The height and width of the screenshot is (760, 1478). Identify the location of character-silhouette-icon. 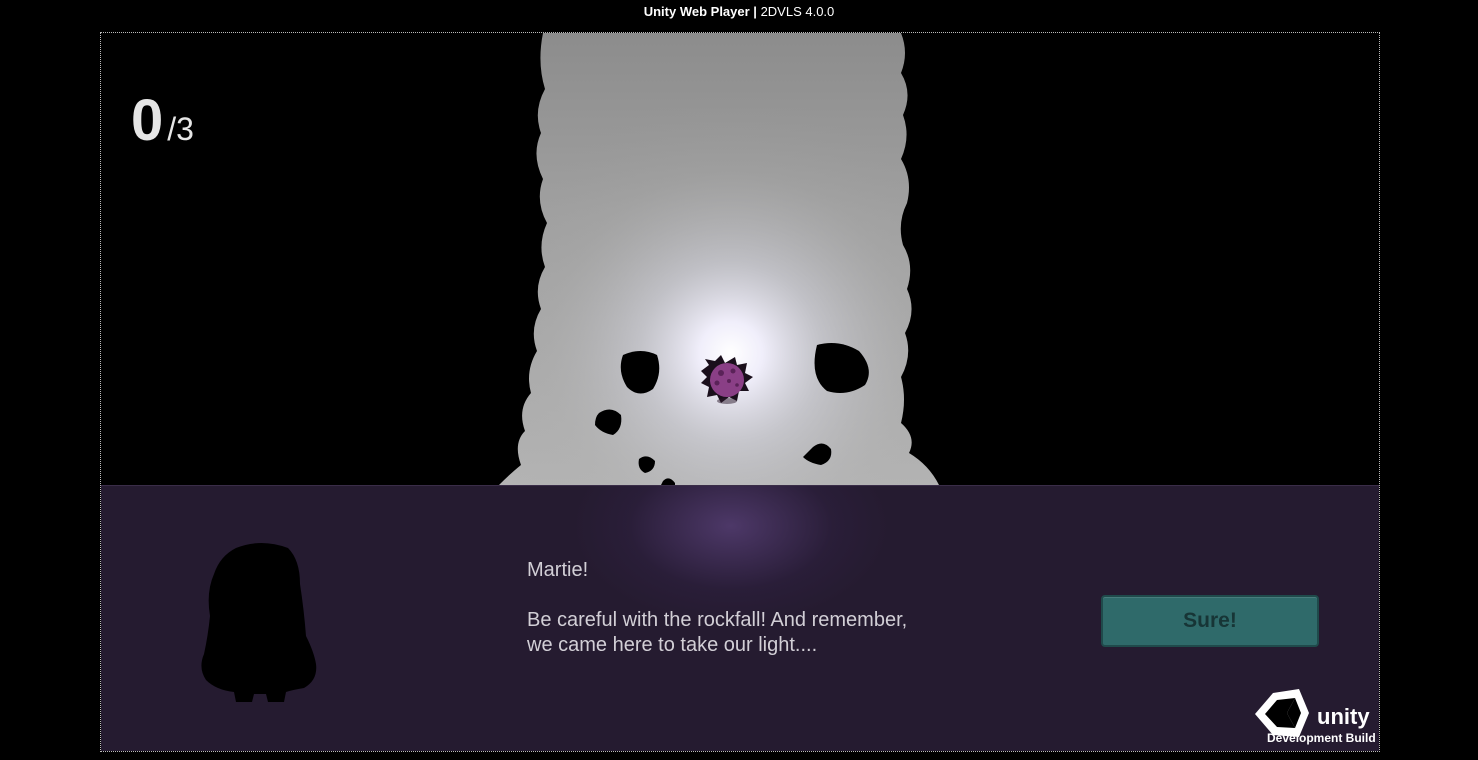
(259, 622).